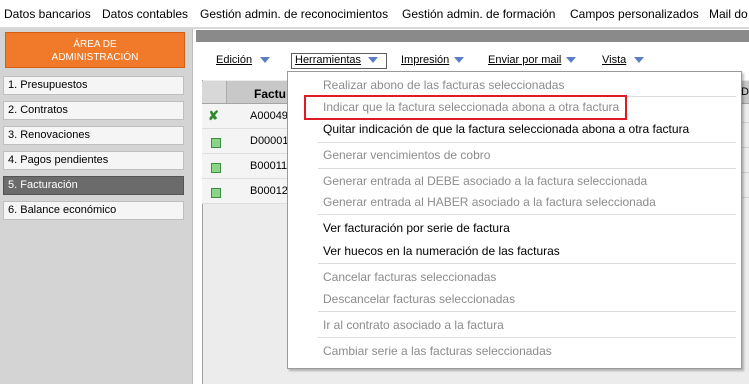  I want to click on menu-enviar-por-mail: Enviar por mail, so click(524, 60).